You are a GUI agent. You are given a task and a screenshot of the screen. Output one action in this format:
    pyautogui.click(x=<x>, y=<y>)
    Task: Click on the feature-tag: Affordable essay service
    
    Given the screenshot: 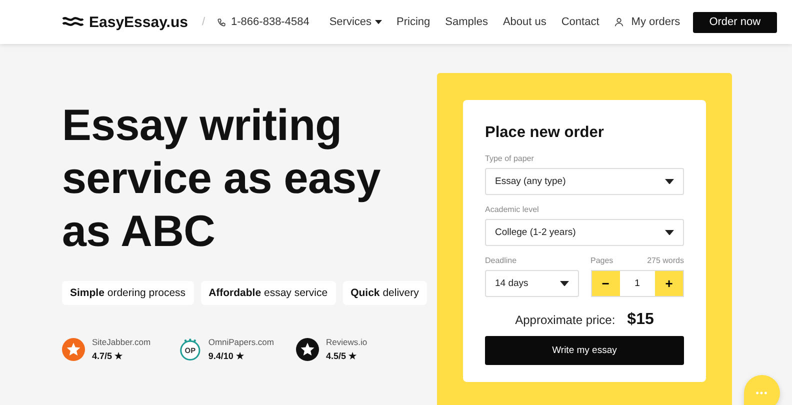 What is the action you would take?
    pyautogui.click(x=268, y=293)
    